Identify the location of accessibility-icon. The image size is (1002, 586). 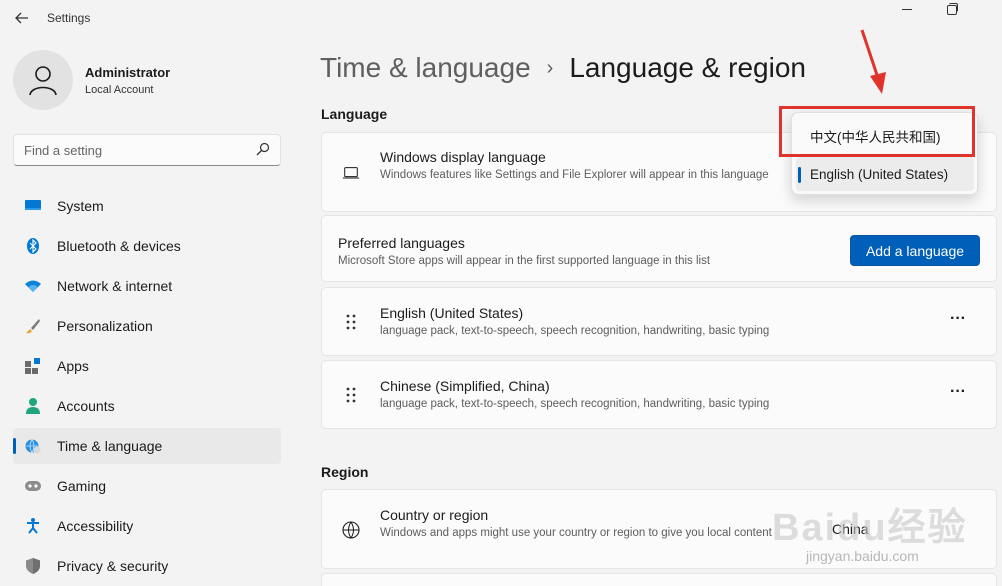
(33, 526).